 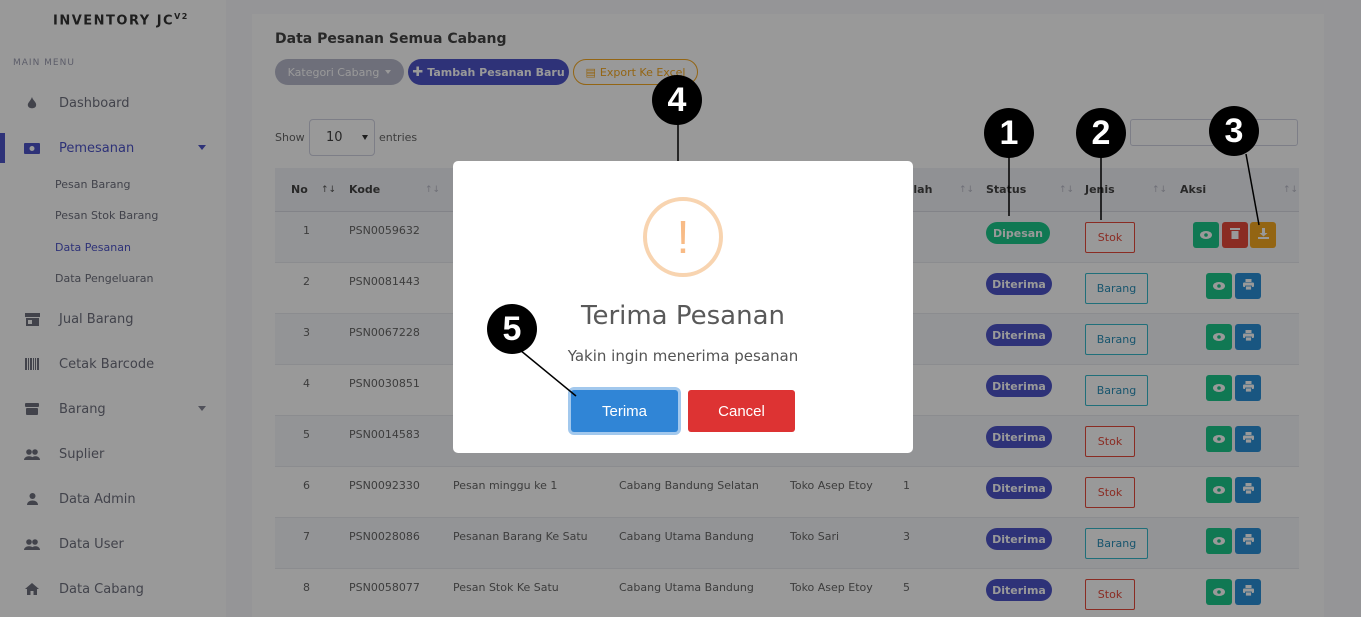 I want to click on annotation-marker-2: 2, so click(x=1101, y=133).